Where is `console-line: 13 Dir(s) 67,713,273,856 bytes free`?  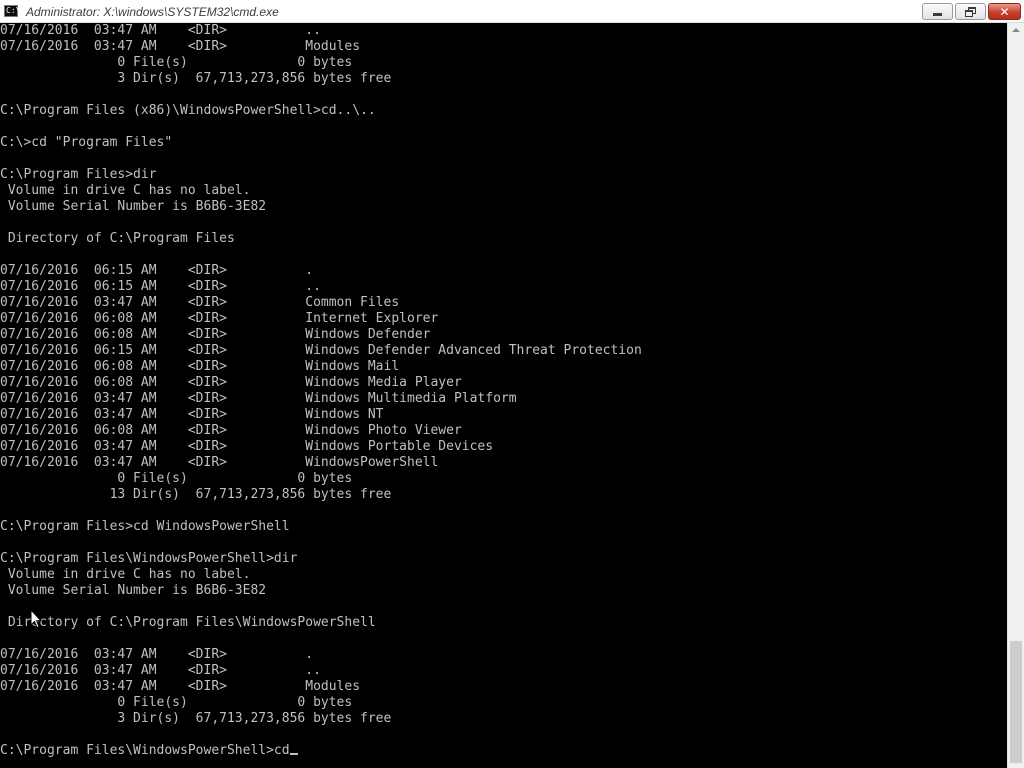 console-line: 13 Dir(s) 67,713,273,856 bytes free is located at coordinates (196, 494).